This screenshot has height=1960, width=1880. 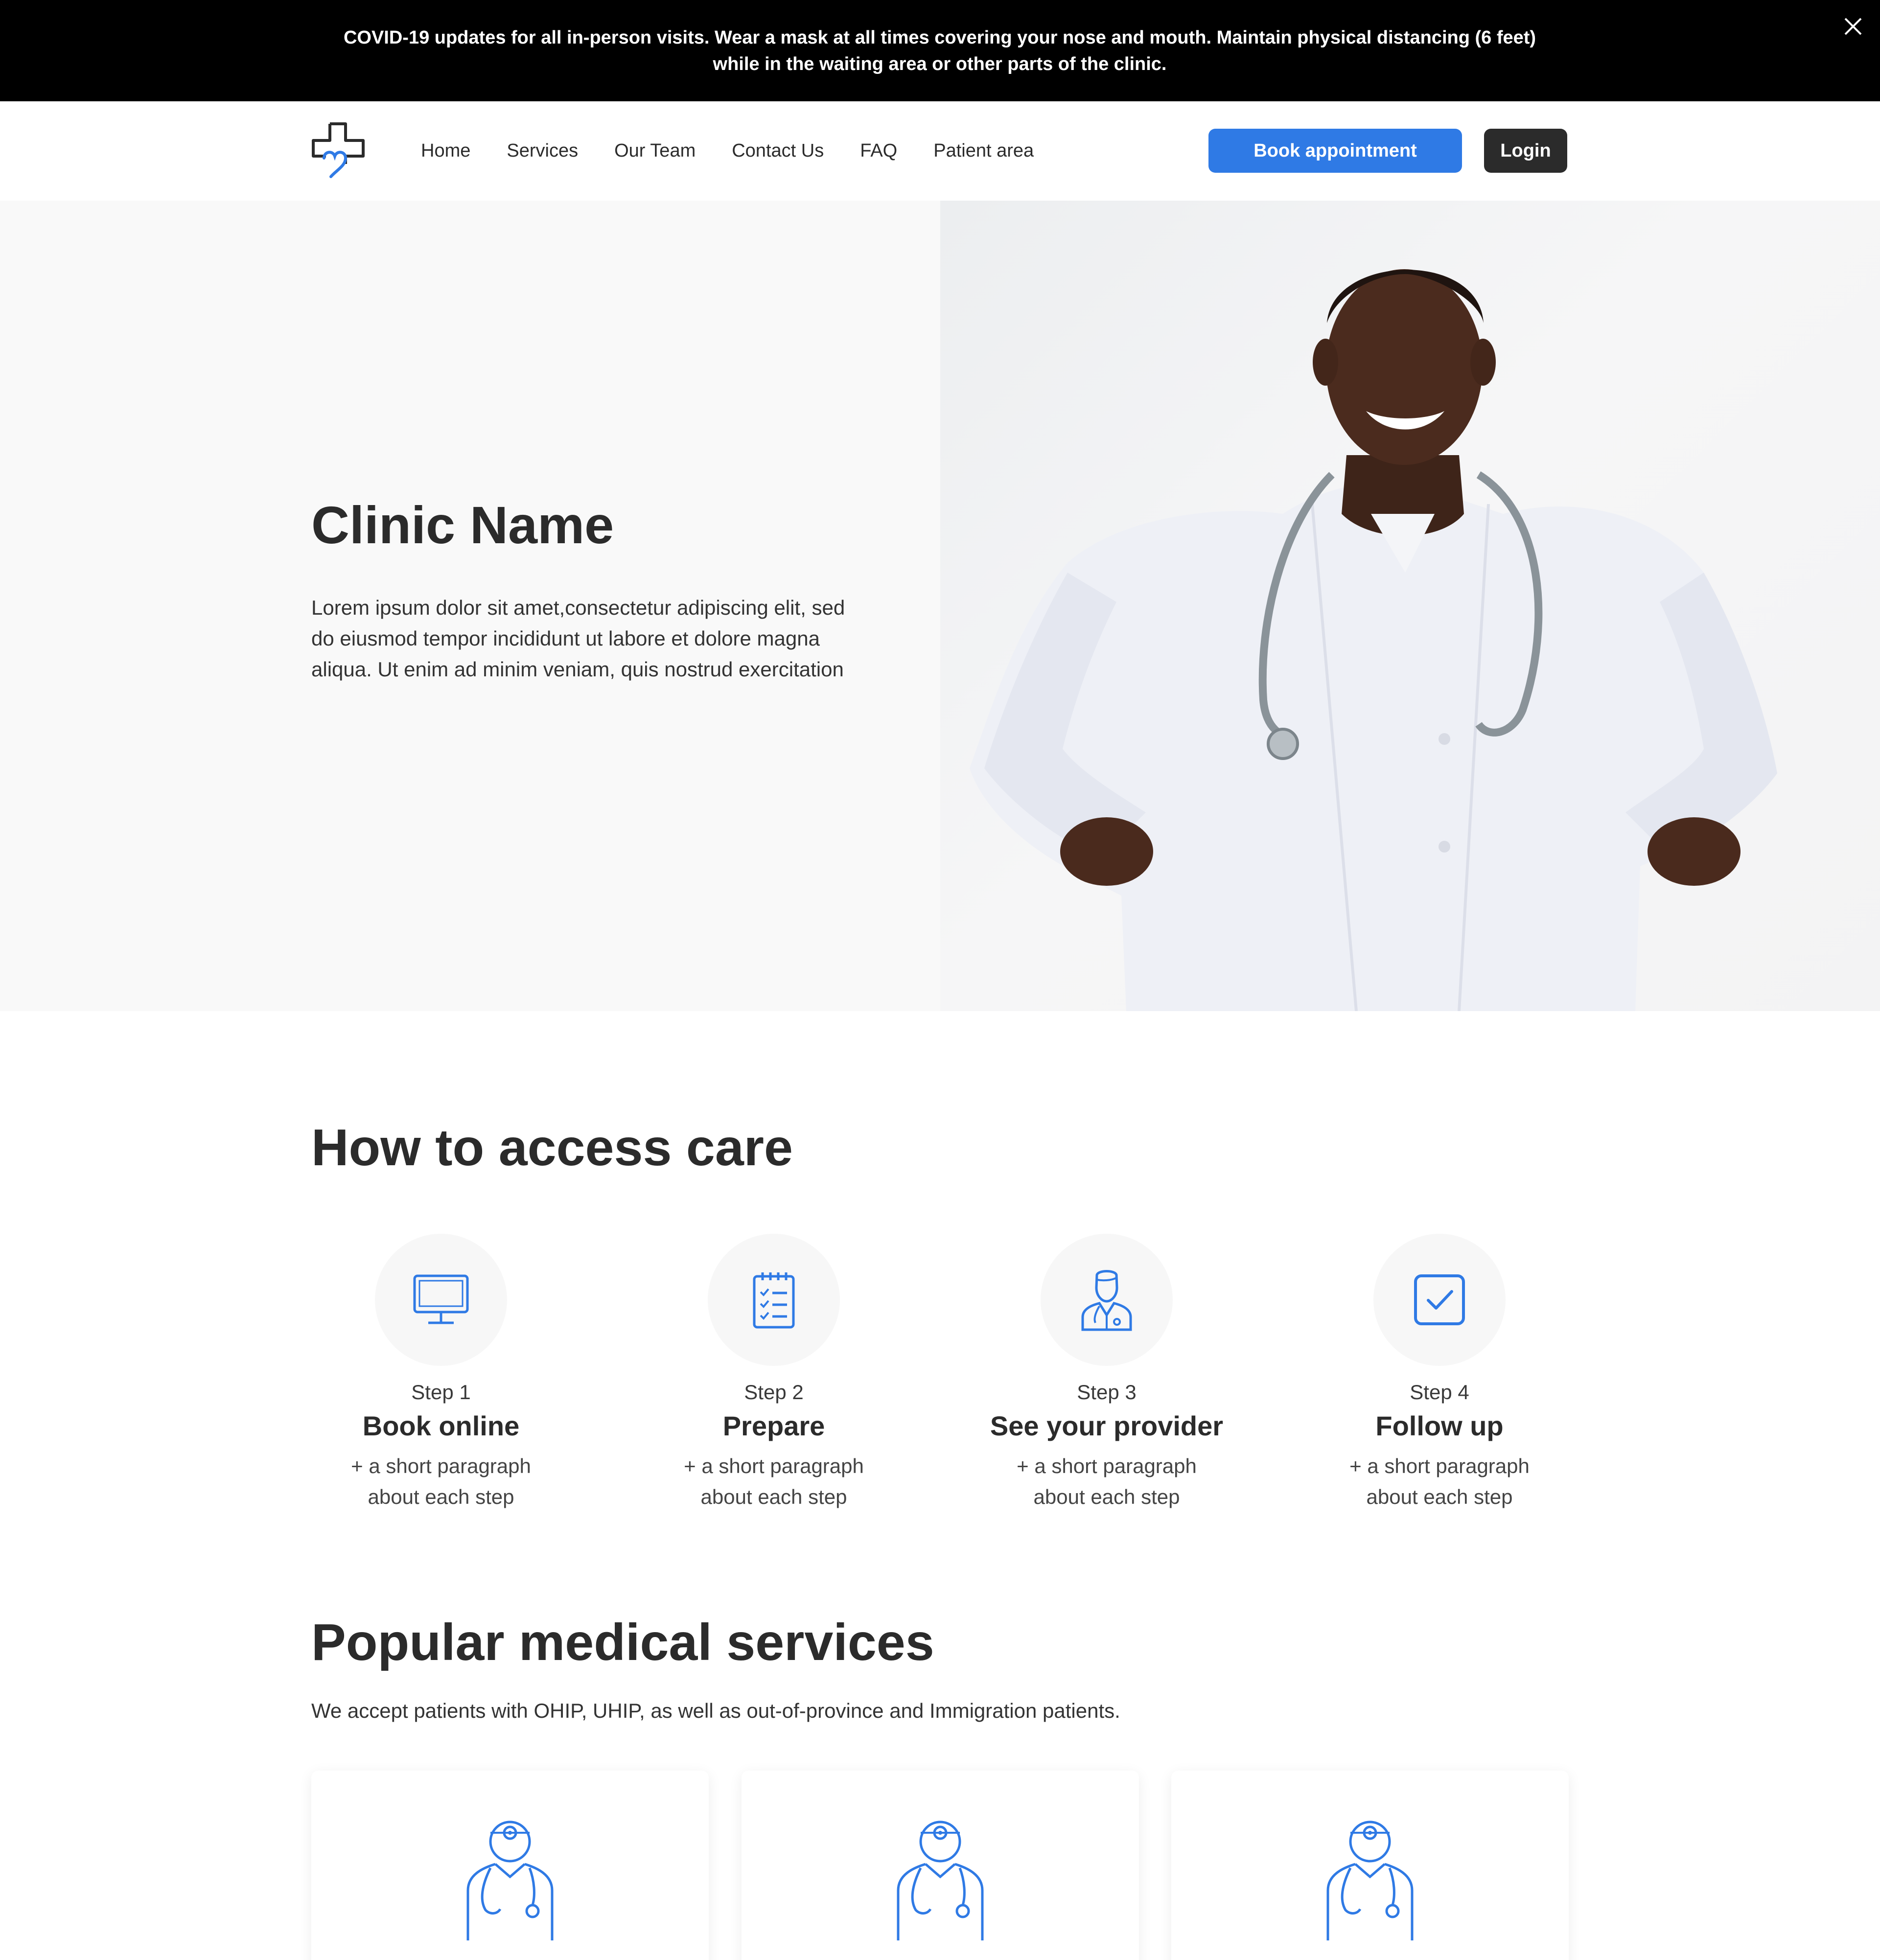 What do you see at coordinates (655, 150) in the screenshot?
I see `nav-our-team: Our Team` at bounding box center [655, 150].